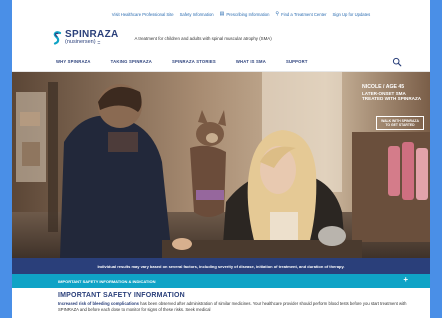  I want to click on safety-info-label: Safety Information, so click(196, 14).